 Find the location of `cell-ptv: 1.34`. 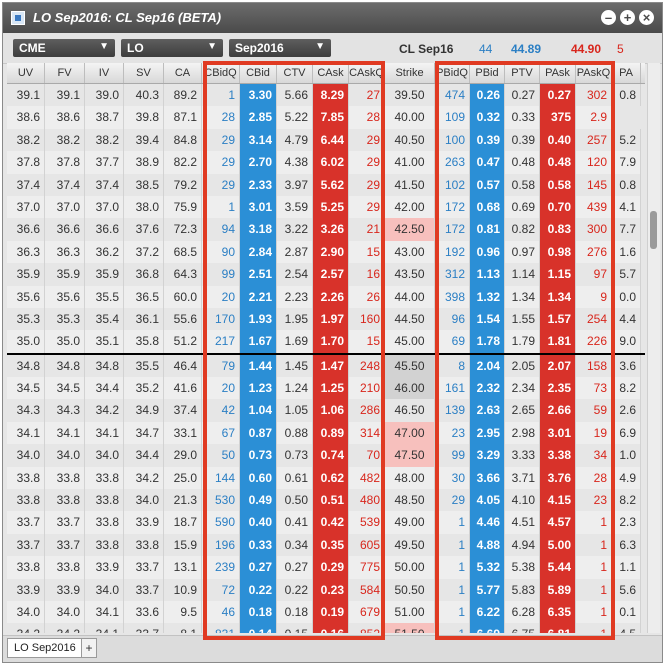

cell-ptv: 1.34 is located at coordinates (522, 296).